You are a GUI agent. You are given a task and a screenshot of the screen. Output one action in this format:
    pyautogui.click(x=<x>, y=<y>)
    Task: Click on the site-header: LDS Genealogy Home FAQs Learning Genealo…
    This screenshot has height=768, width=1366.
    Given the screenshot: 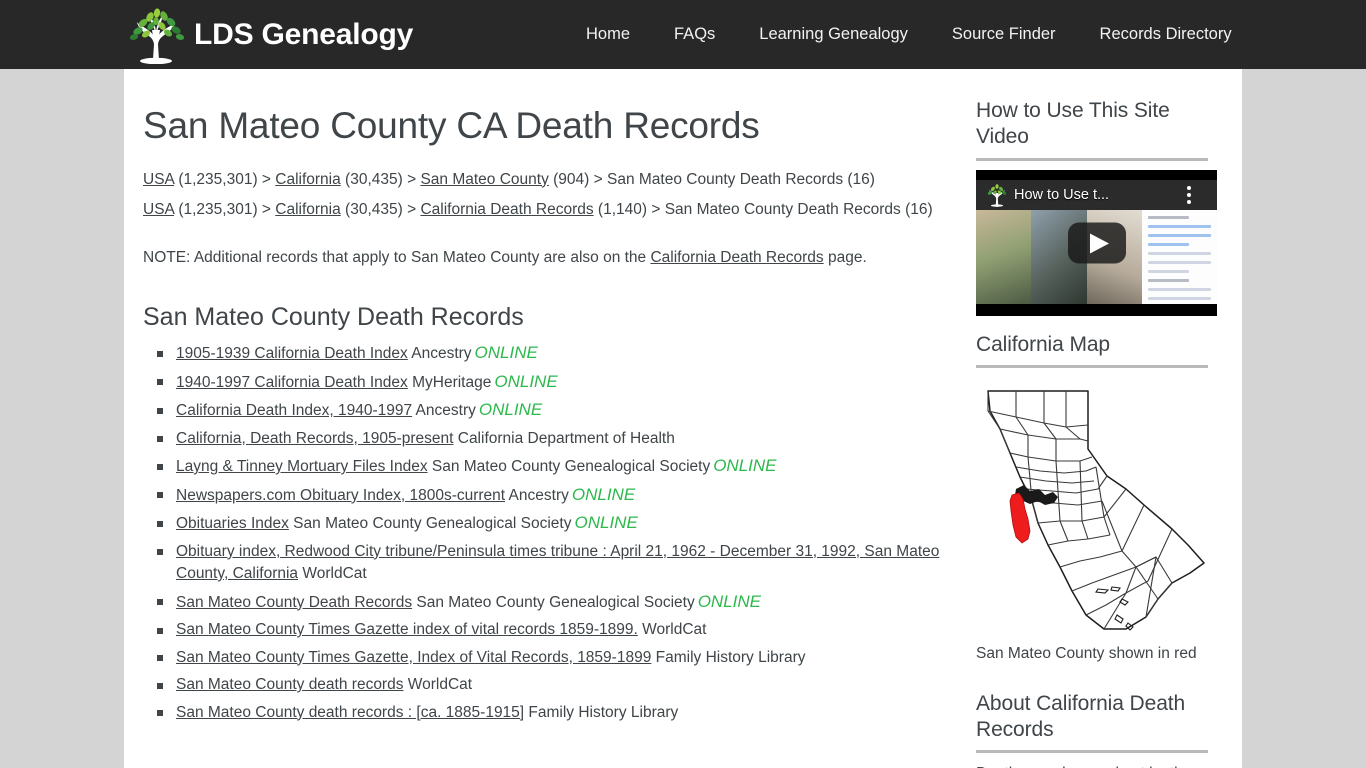 What is the action you would take?
    pyautogui.click(x=683, y=34)
    